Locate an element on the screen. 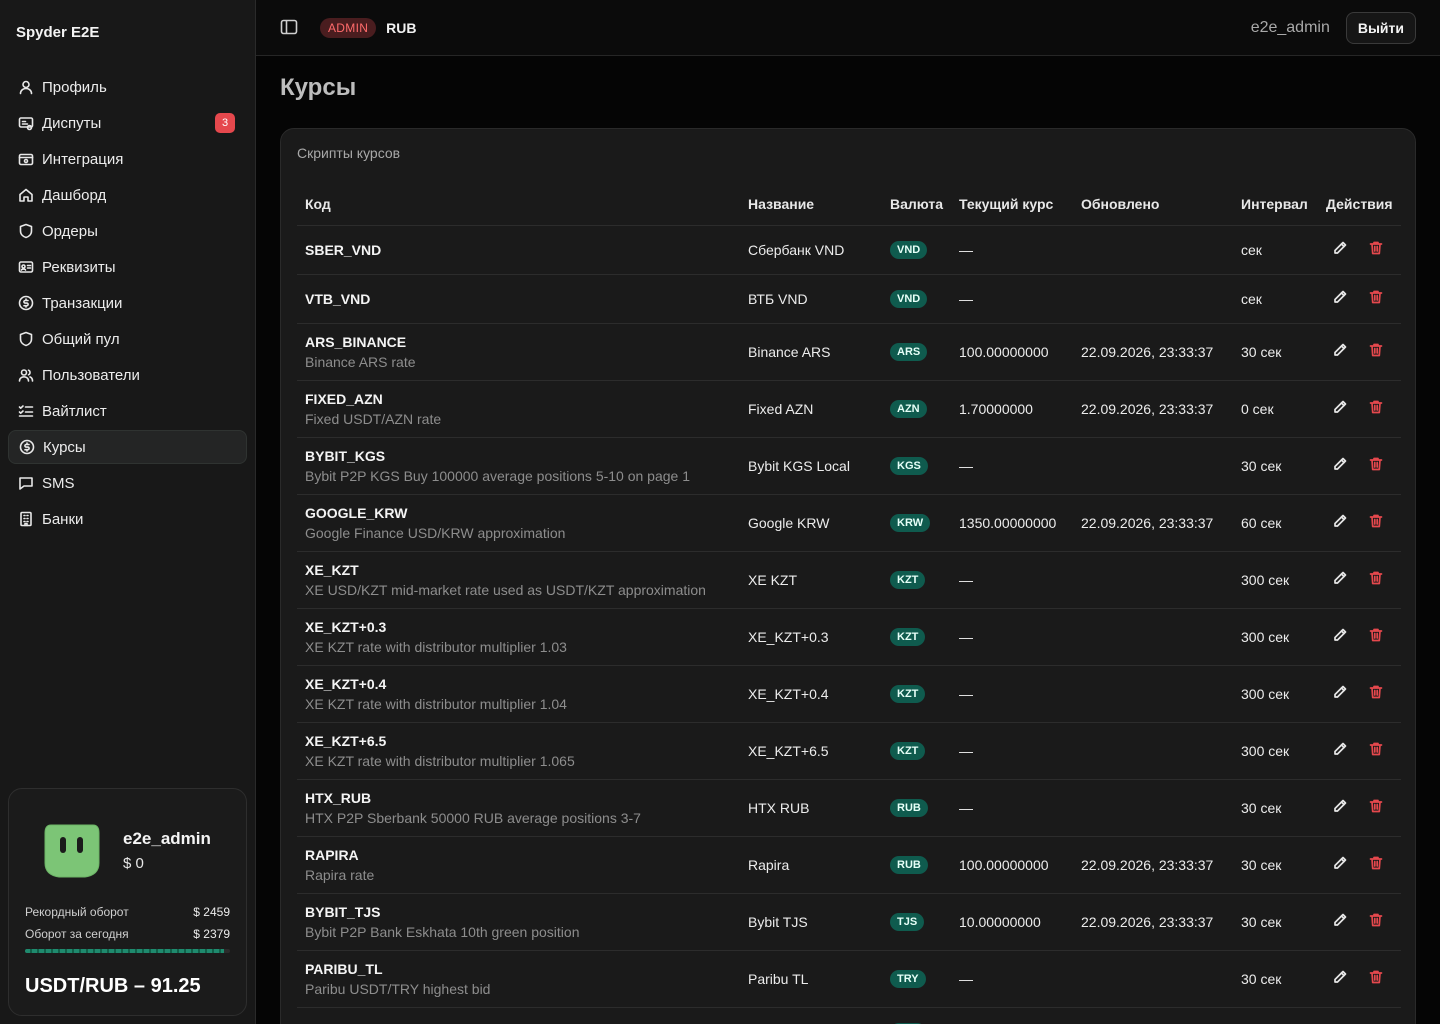  currency-badge: RUB is located at coordinates (909, 808).